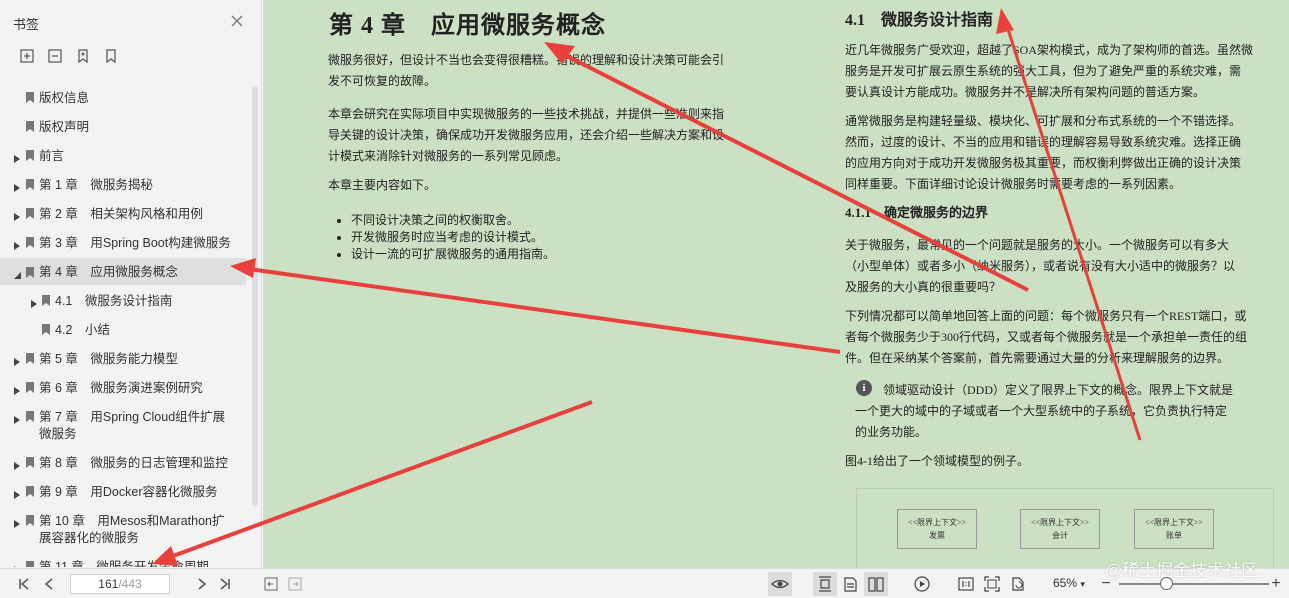 The image size is (1289, 598). I want to click on bookmark-label: 第 5 章 微服务能力模型, so click(108, 359).